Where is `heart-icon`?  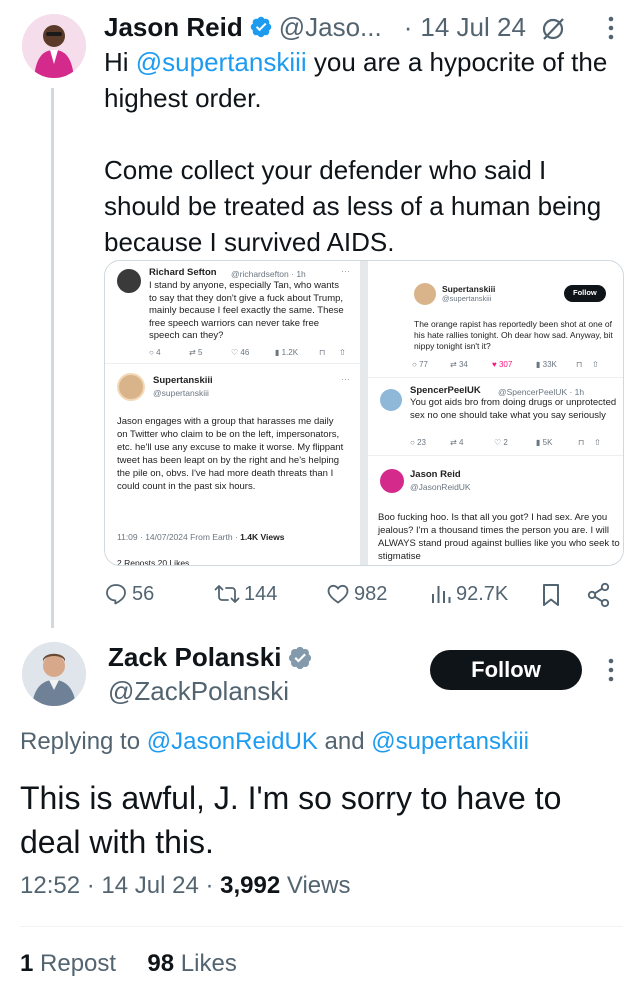
heart-icon is located at coordinates (338, 594).